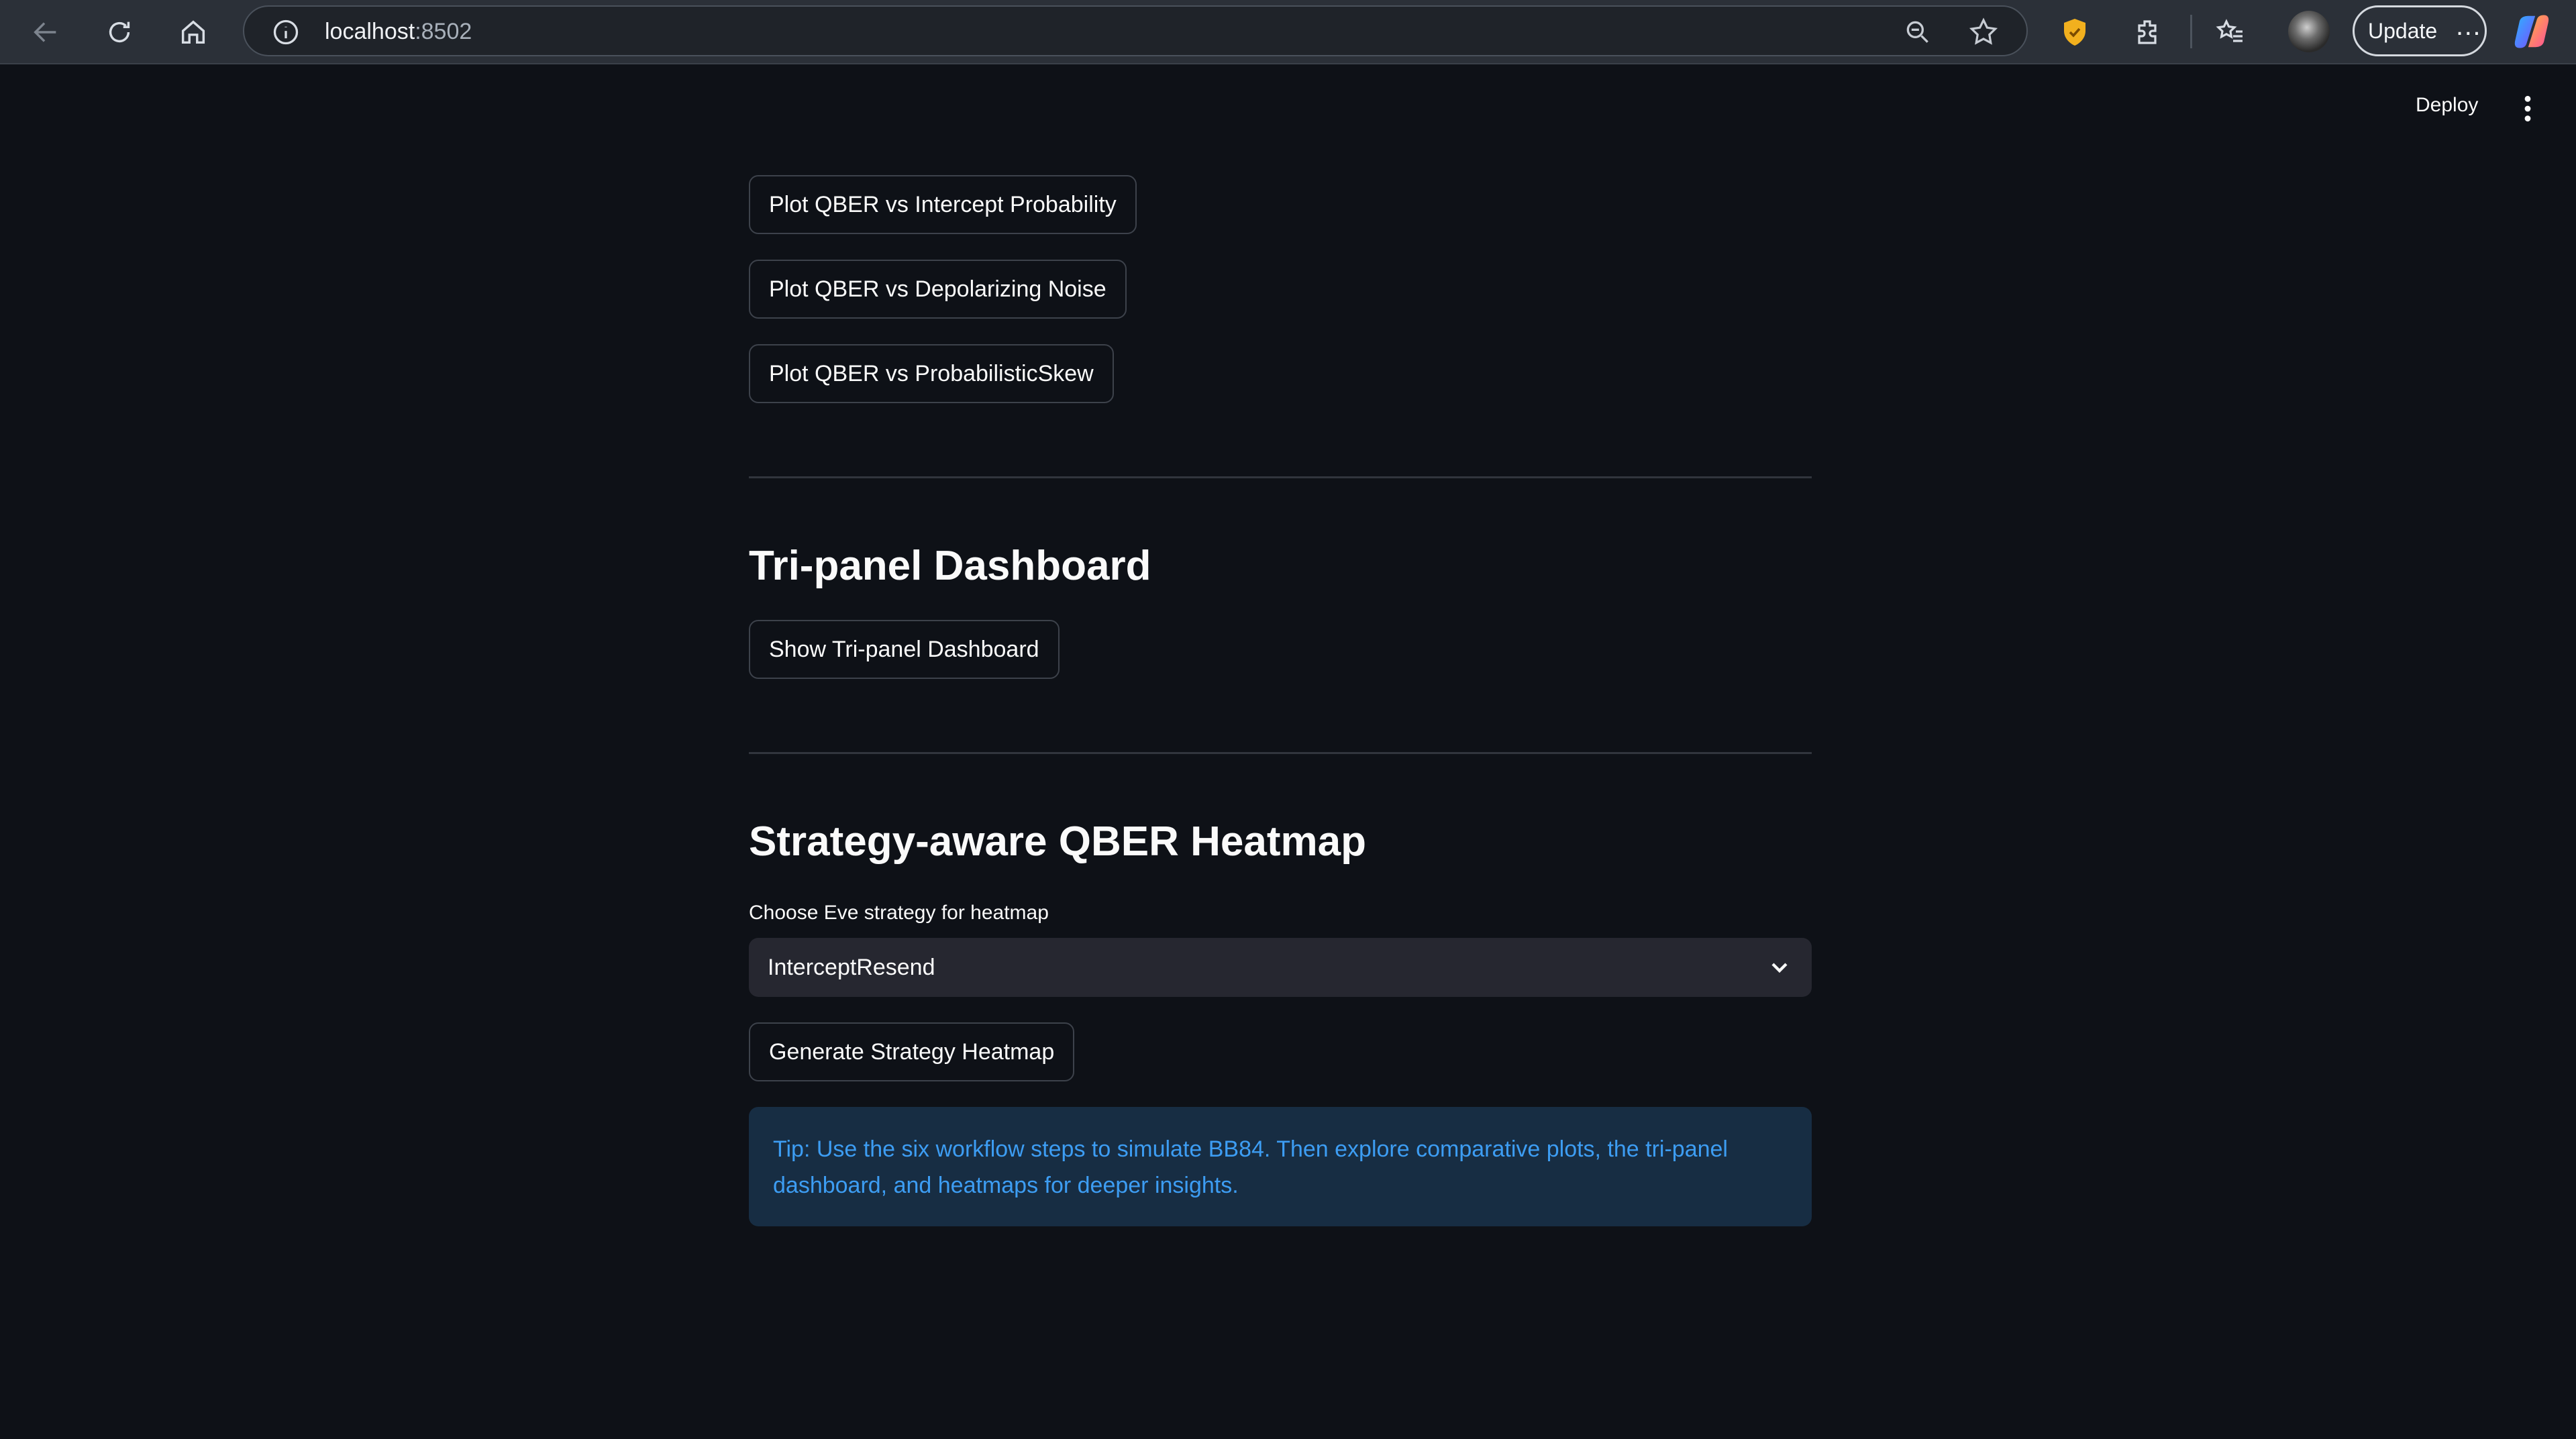 The image size is (2576, 1439). Describe the element at coordinates (2230, 32) in the screenshot. I see `favorites-list-icon` at that location.